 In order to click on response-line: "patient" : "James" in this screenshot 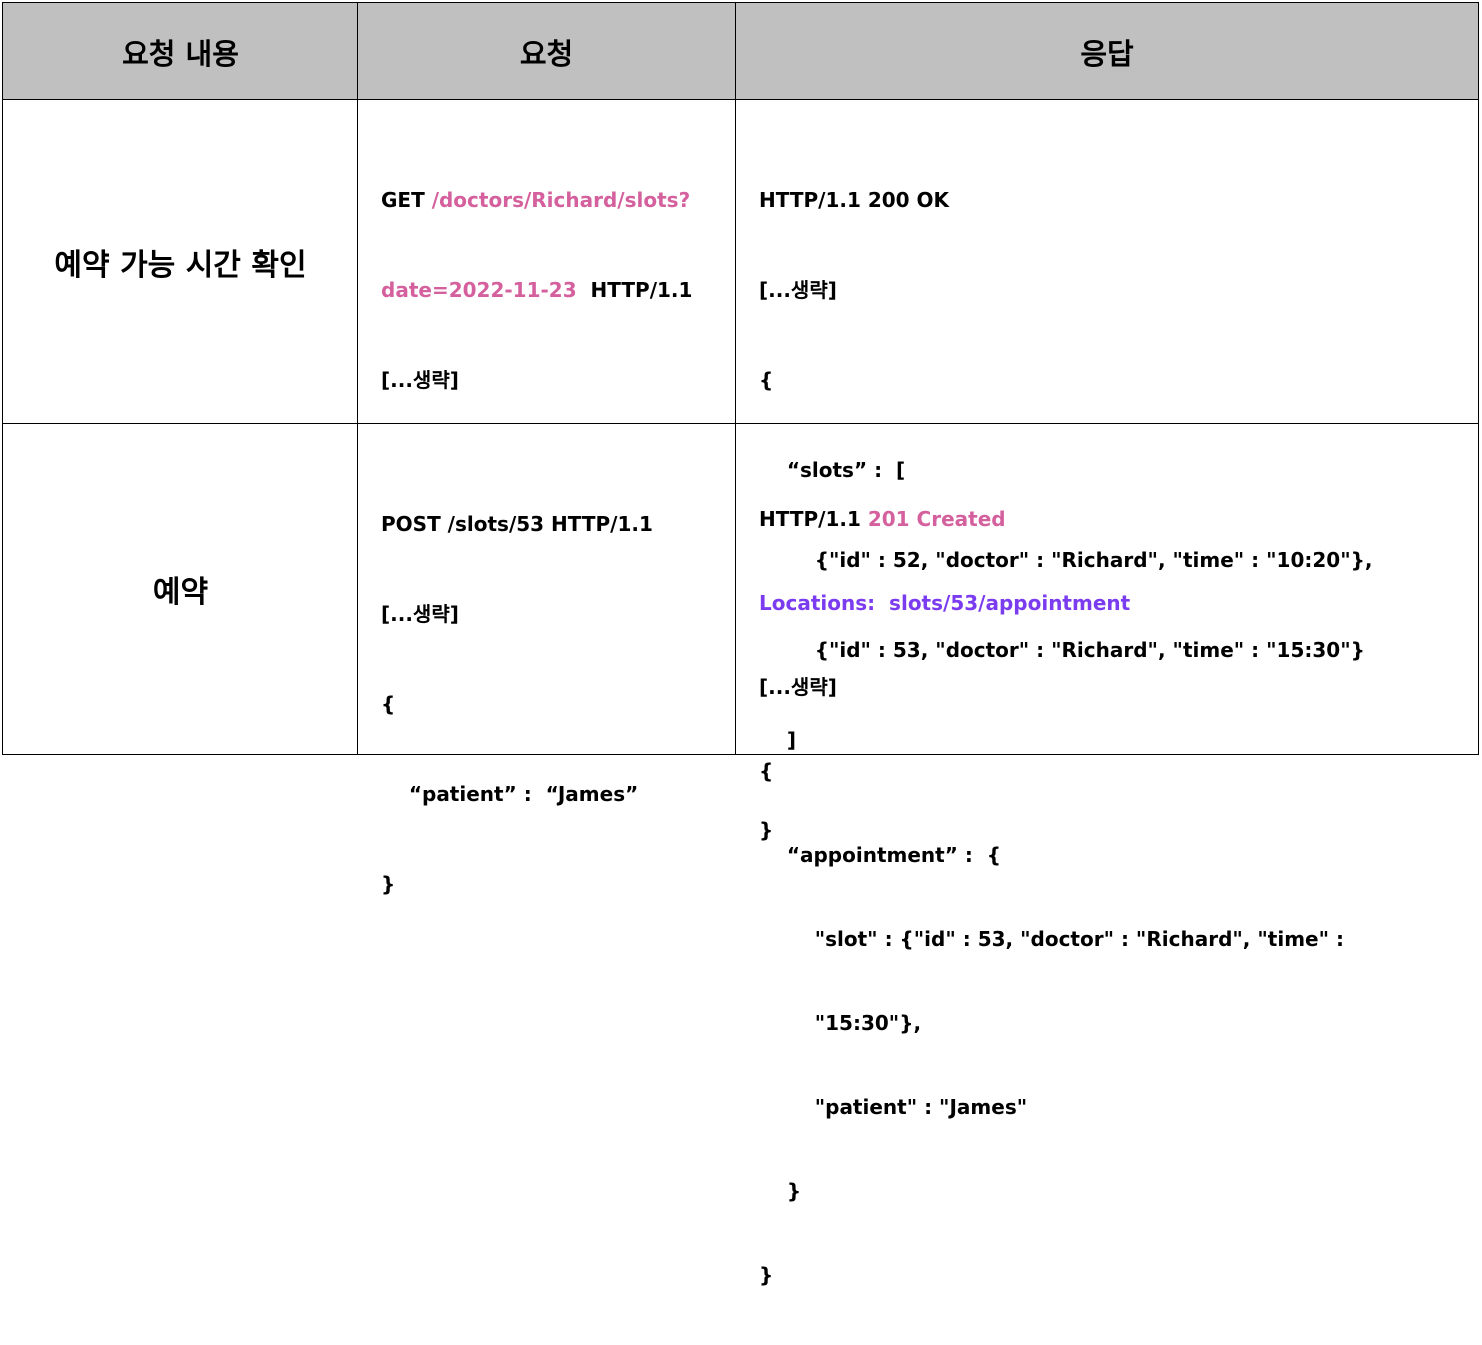, I will do `click(893, 1107)`.